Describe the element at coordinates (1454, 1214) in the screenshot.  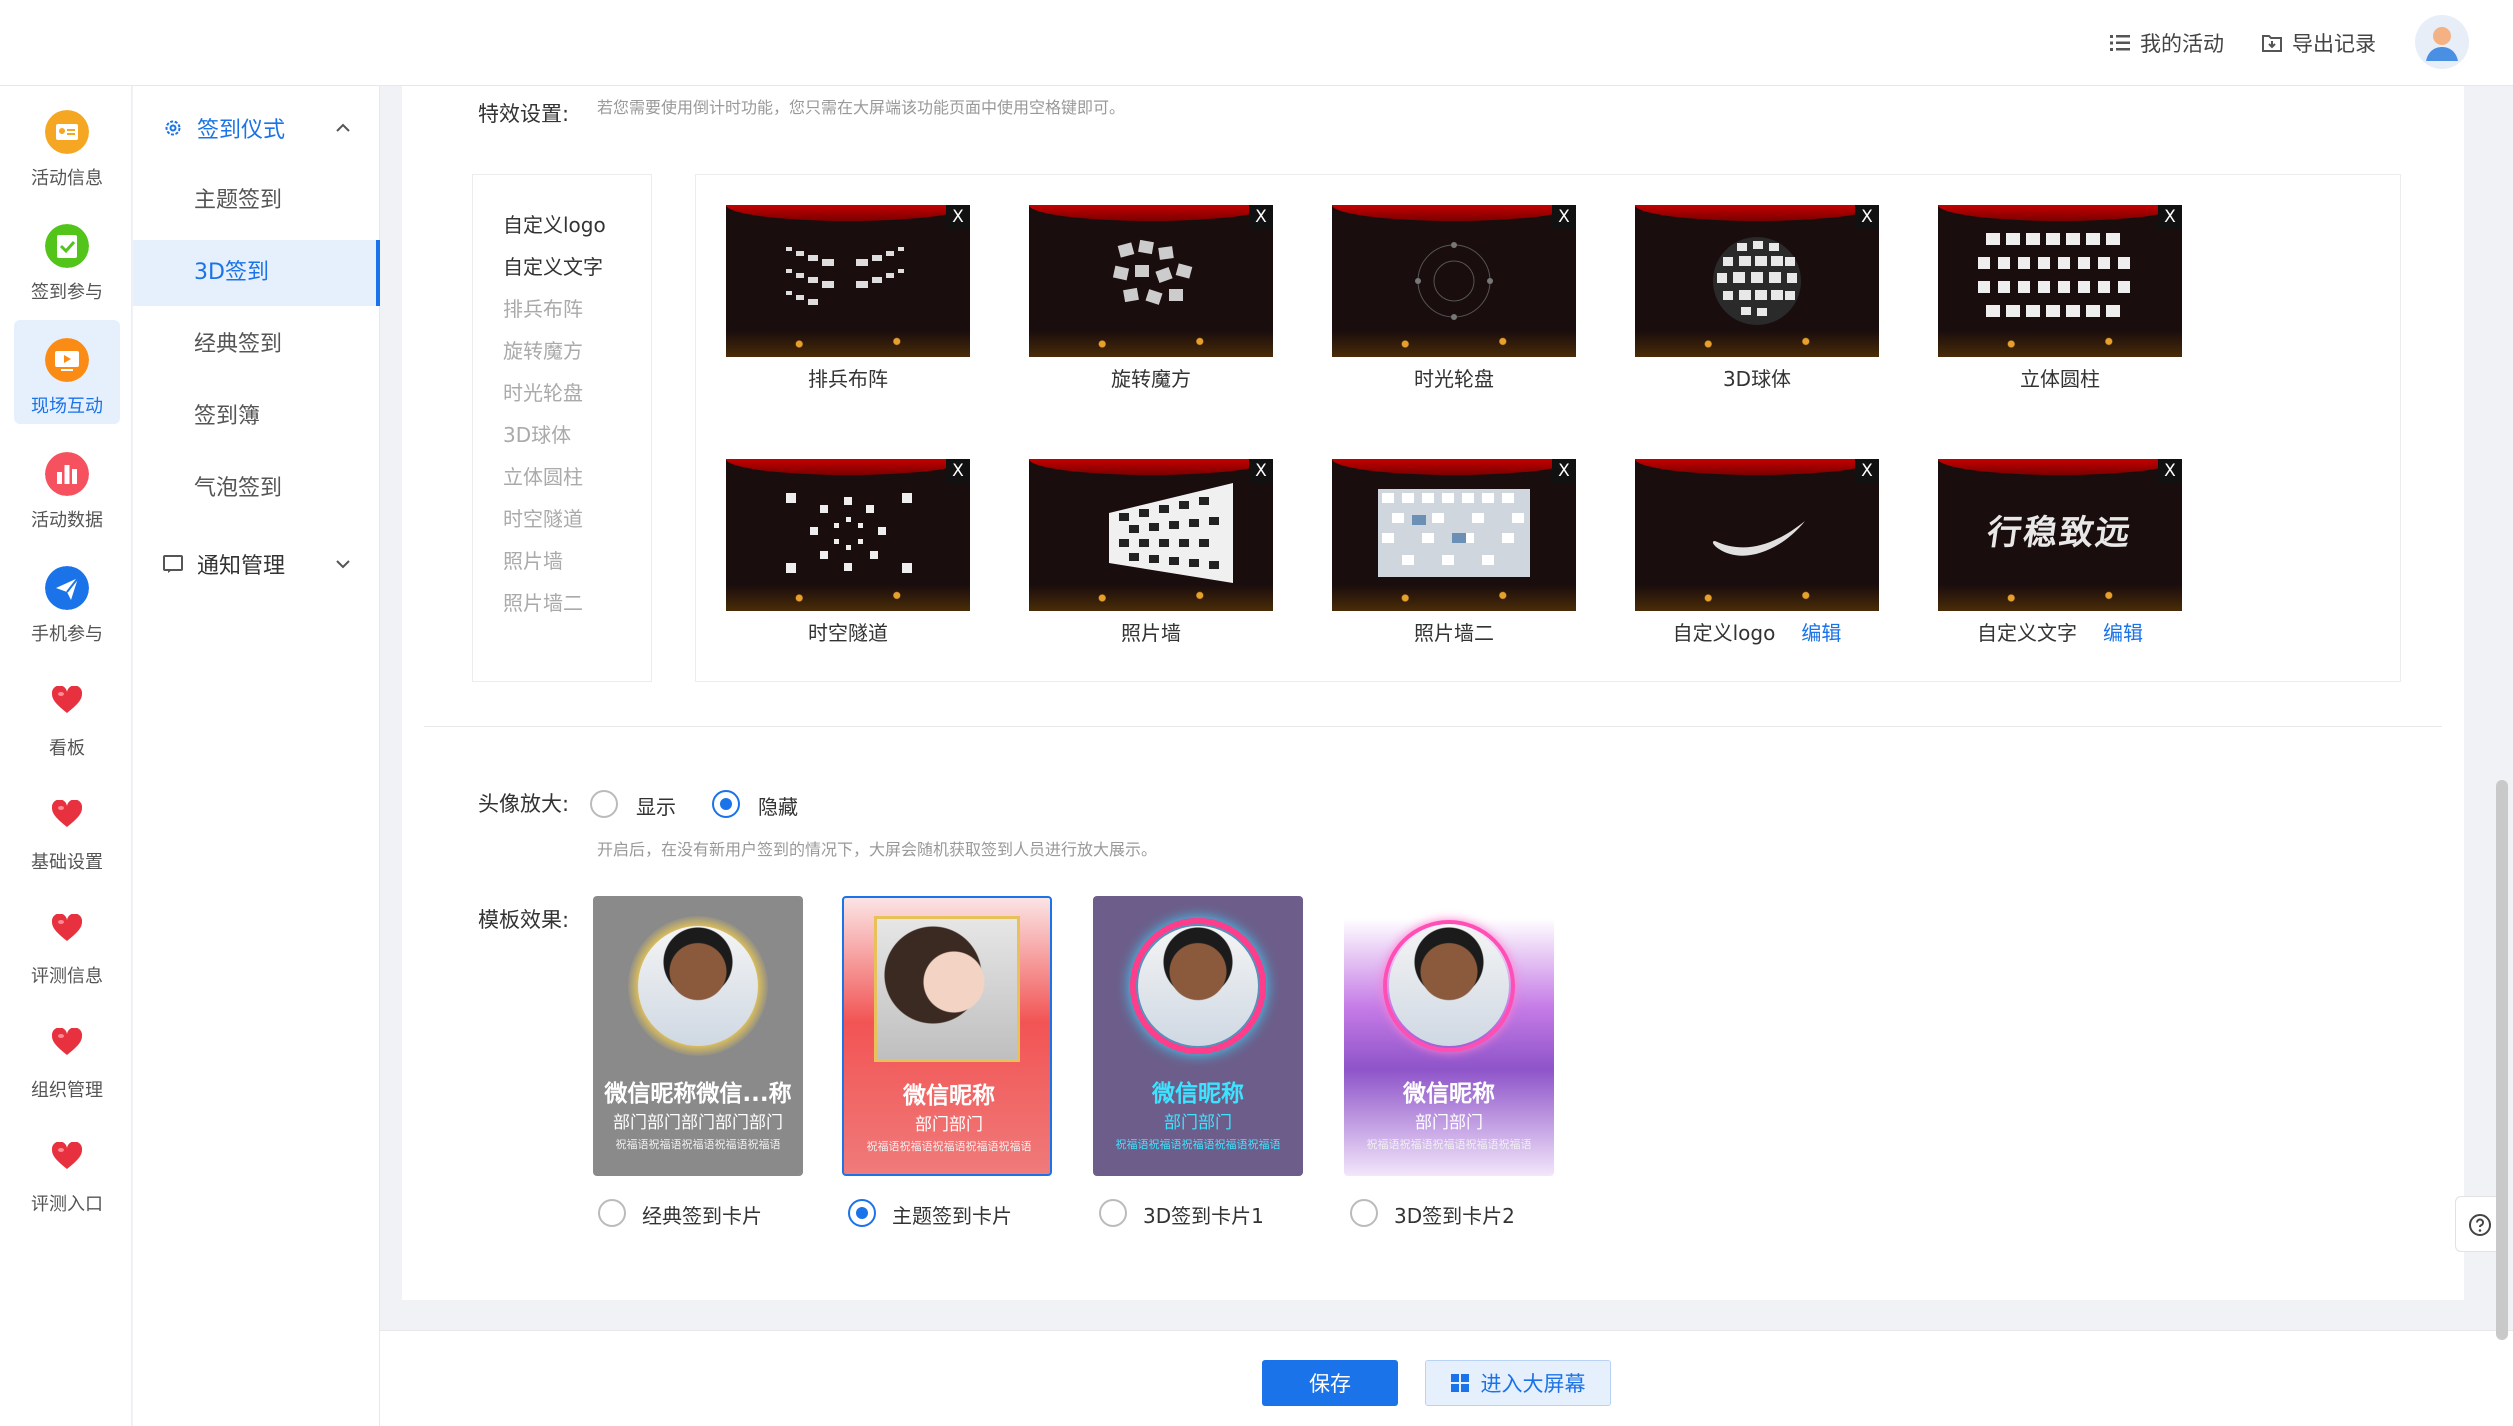
I see `template-3d-2-label: 3D签到卡片2` at that location.